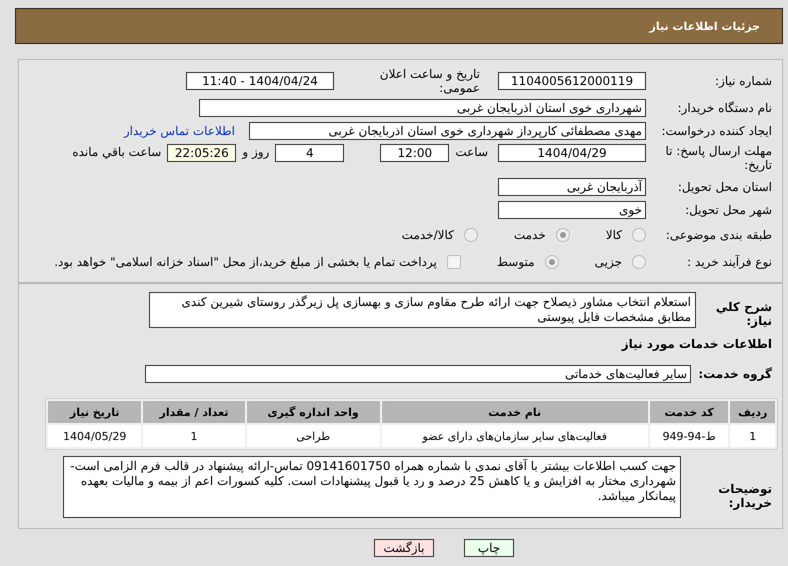 This screenshot has height=566, width=788. What do you see at coordinates (489, 548) in the screenshot?
I see `print-button: چاپ` at bounding box center [489, 548].